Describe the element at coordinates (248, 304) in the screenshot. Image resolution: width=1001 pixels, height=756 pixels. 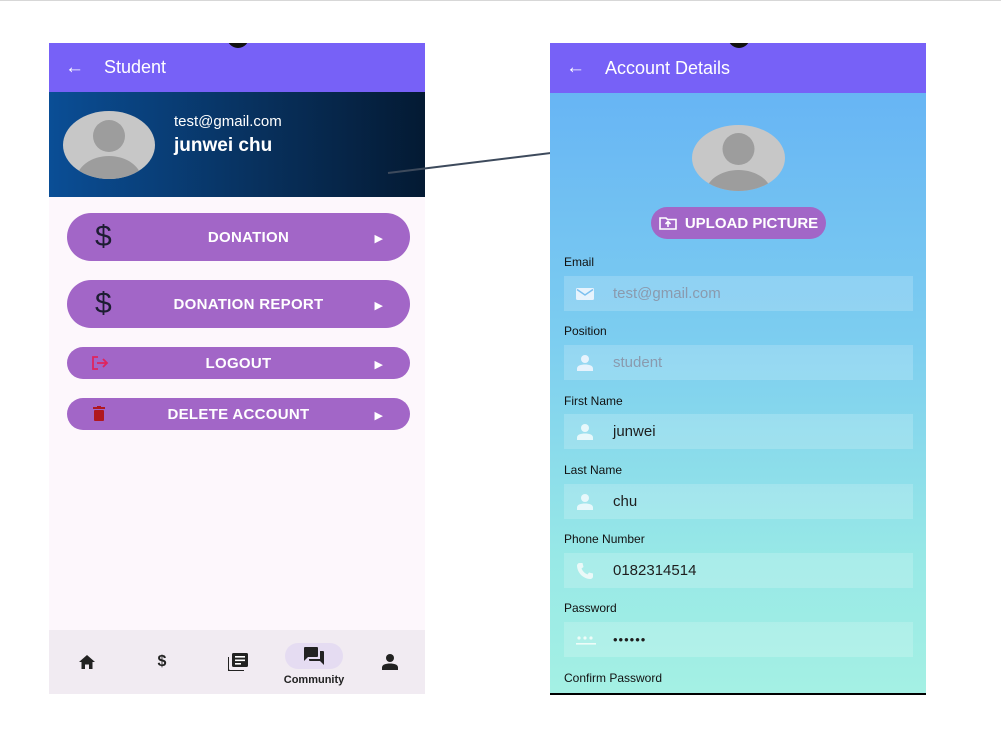
I see `donation-report-label: DONATION REPORT` at that location.